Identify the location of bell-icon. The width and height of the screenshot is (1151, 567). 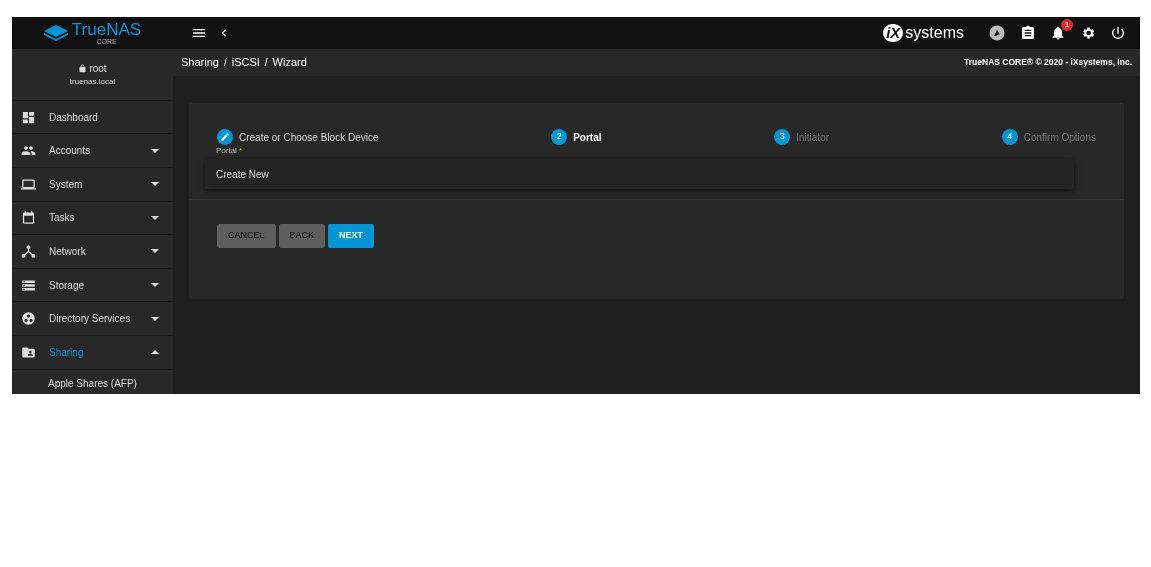
(1058, 33).